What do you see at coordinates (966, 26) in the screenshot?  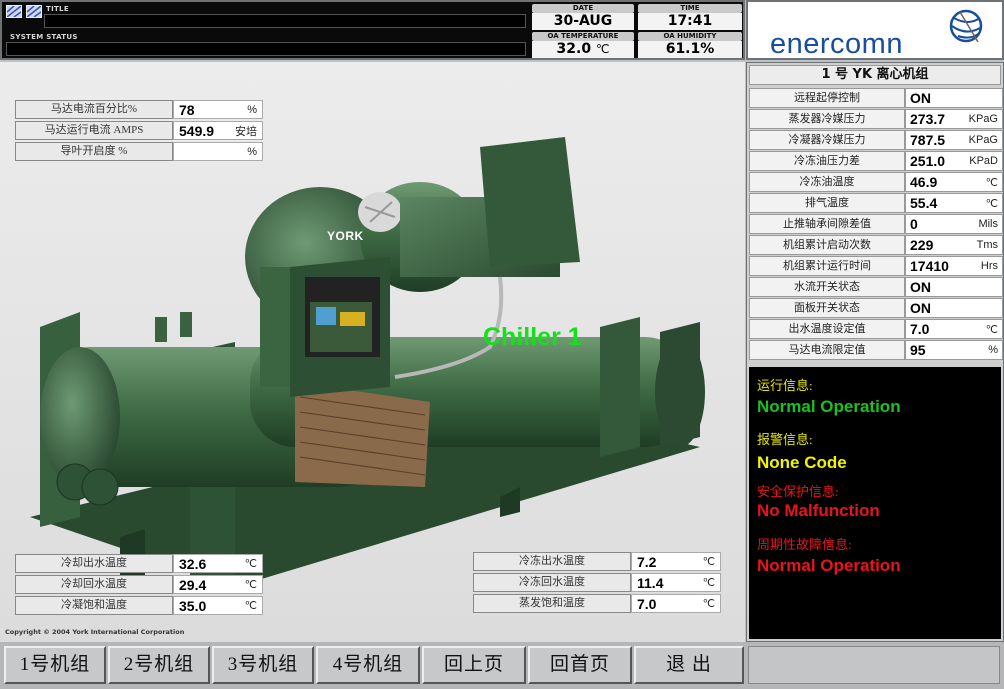 I see `globe-icon` at bounding box center [966, 26].